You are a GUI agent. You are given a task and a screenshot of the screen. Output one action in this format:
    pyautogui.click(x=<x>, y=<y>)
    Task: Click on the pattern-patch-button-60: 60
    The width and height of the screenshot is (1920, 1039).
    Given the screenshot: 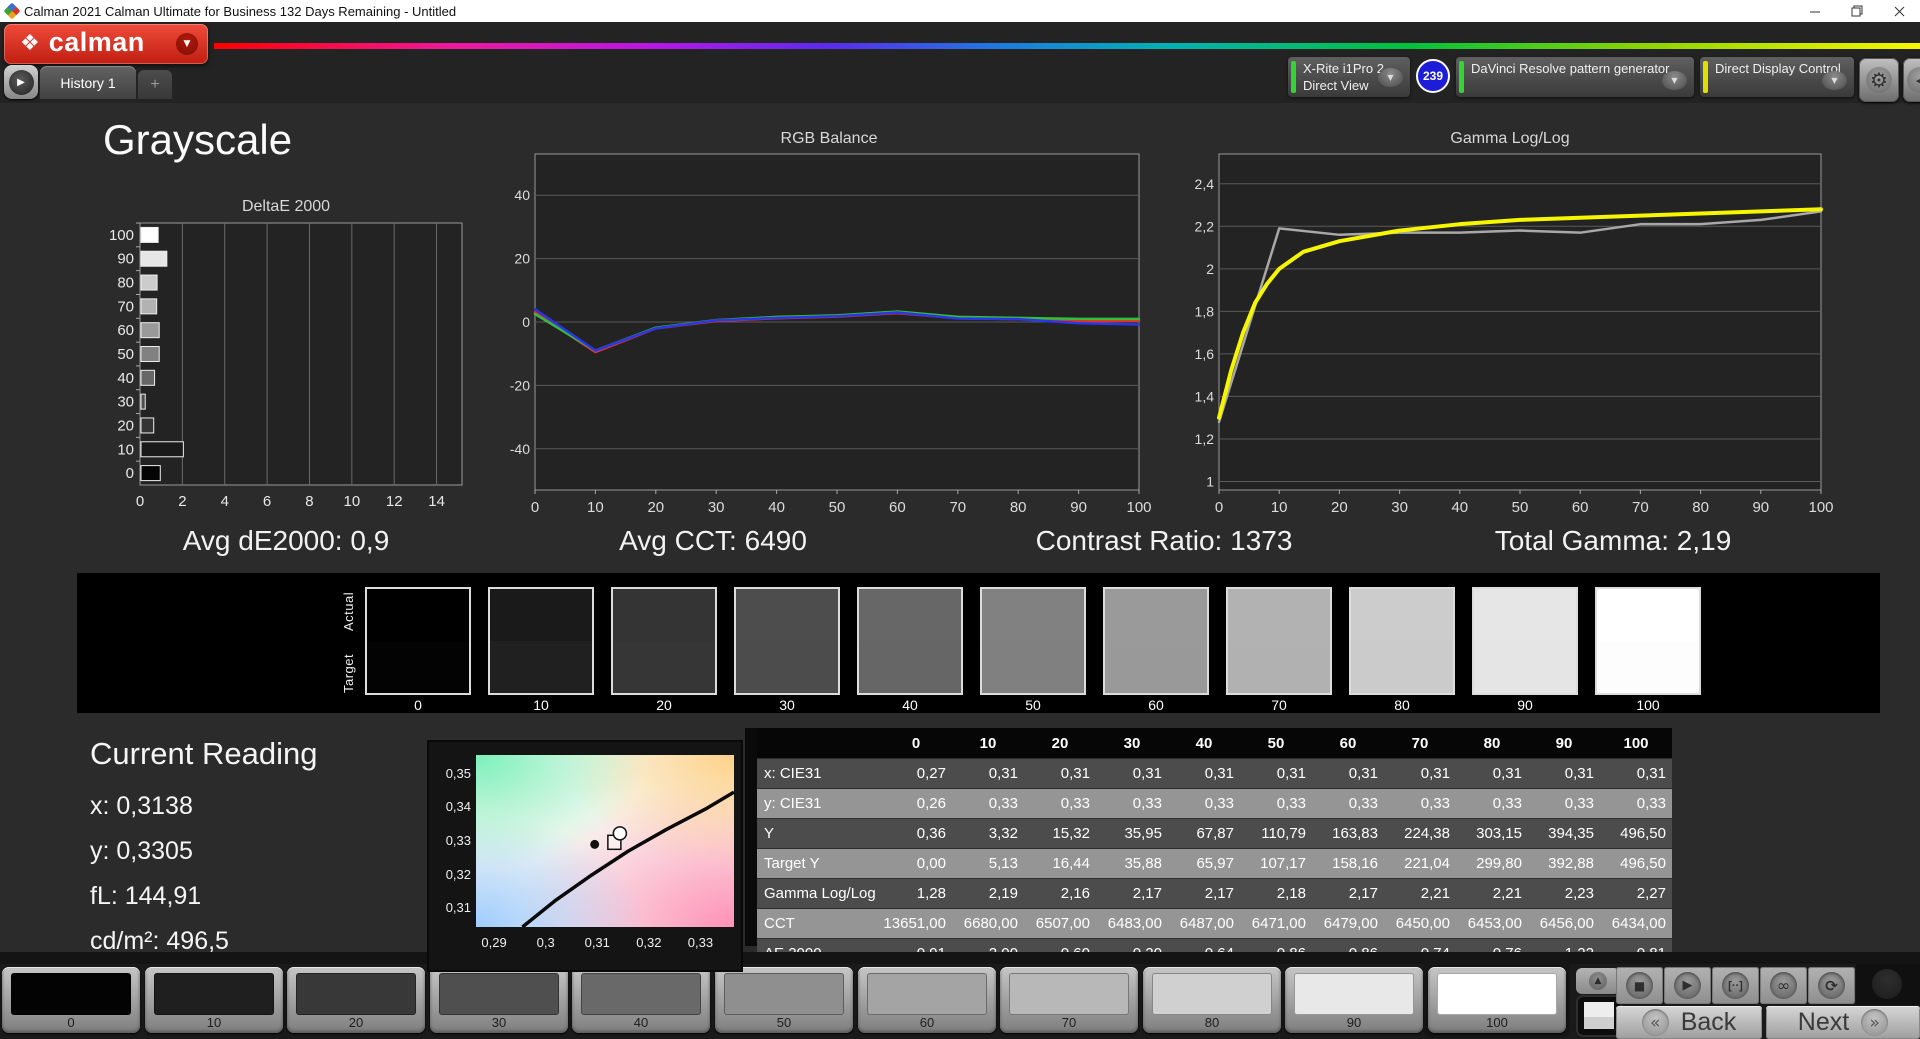 What is the action you would take?
    pyautogui.click(x=927, y=1000)
    